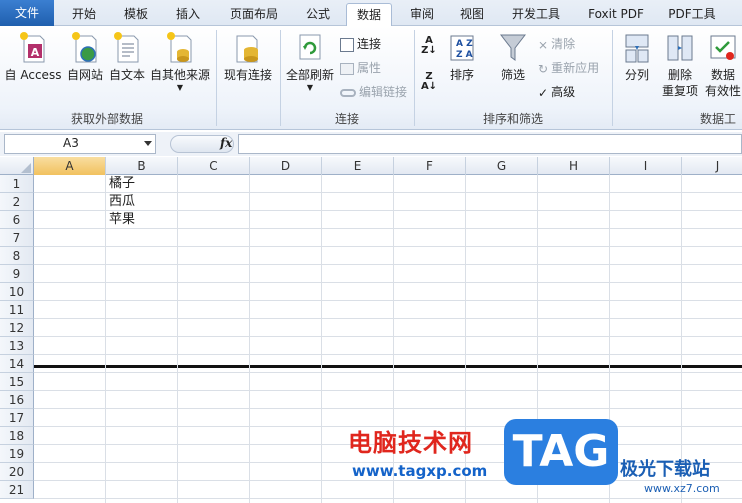  I want to click on remove-duplicates-button: 删除 重复项, so click(680, 64).